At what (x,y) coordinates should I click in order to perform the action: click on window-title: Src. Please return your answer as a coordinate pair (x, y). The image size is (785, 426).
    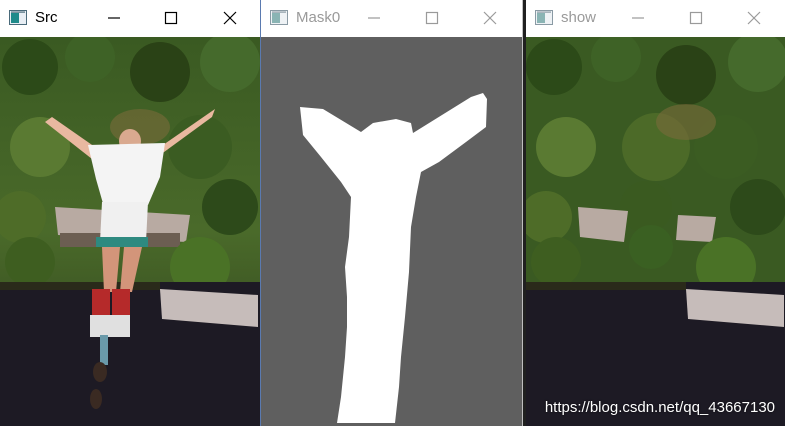
    Looking at the image, I should click on (46, 17).